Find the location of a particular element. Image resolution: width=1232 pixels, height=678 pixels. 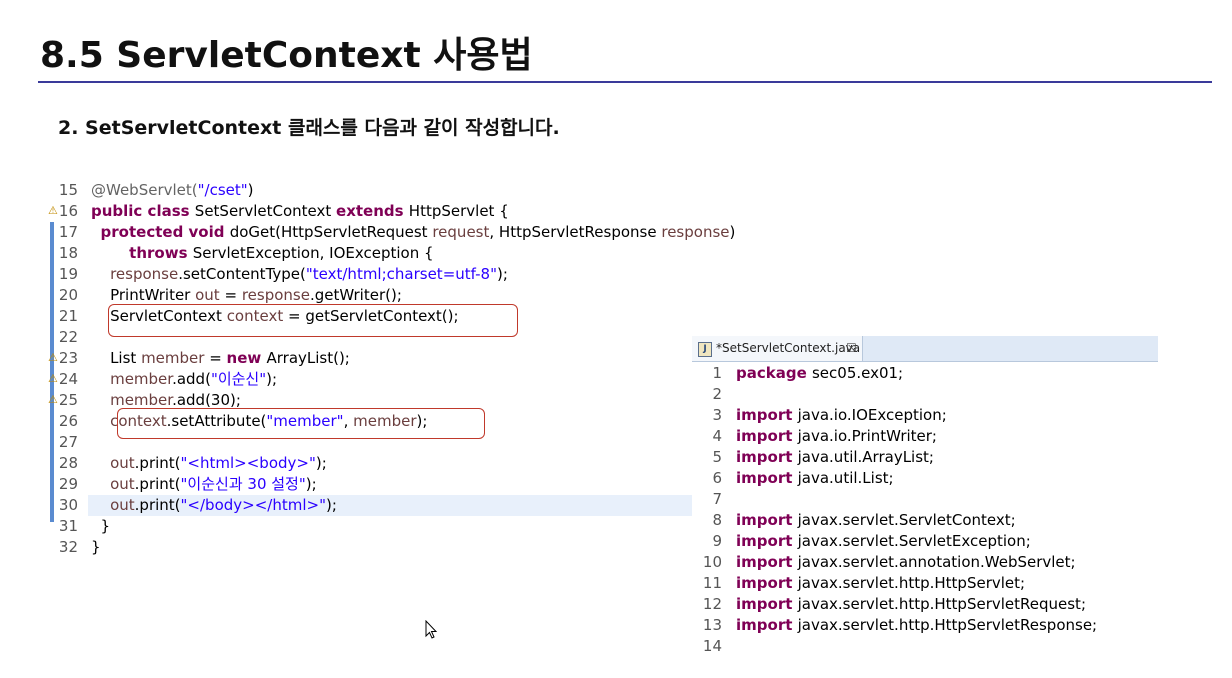

code-token: @WebServlet( is located at coordinates (144, 190).